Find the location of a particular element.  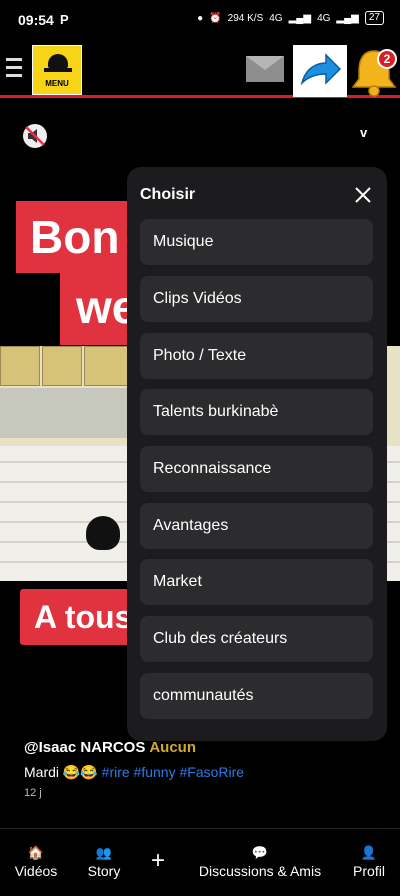

status-icons: ● ⏰ 294 K/S 4G ▂▄▆ 4G ▂▄▆ 27 is located at coordinates (290, 18).